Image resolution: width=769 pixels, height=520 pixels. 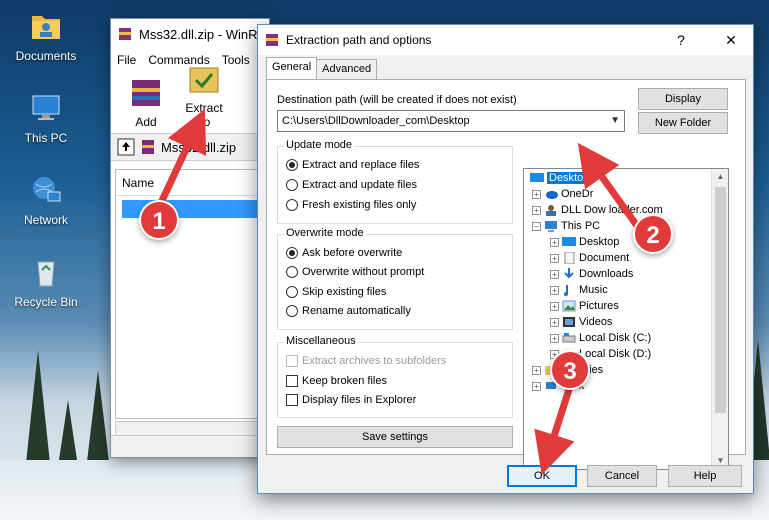 I want to click on arrow-to-ok, so click(x=555, y=427).